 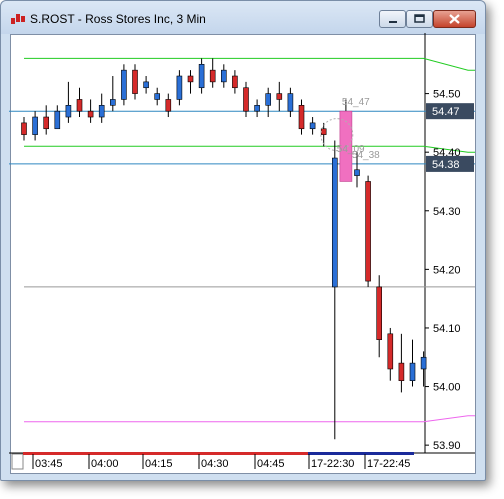 I want to click on price-tick-label: 53.90, so click(x=447, y=446).